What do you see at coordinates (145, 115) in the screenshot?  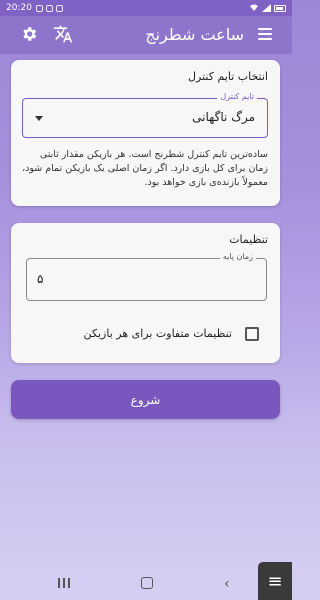 I see `time-control-dropdown: تایم کنترل مرگ ناگهانی` at bounding box center [145, 115].